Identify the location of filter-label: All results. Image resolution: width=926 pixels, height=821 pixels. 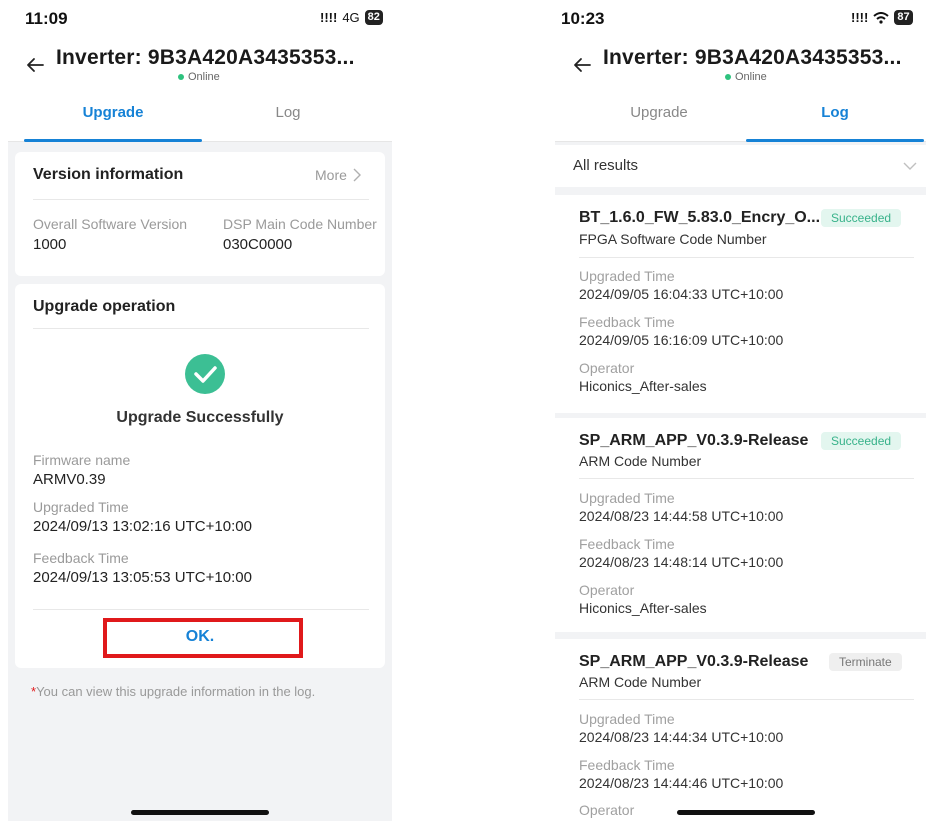
(606, 165).